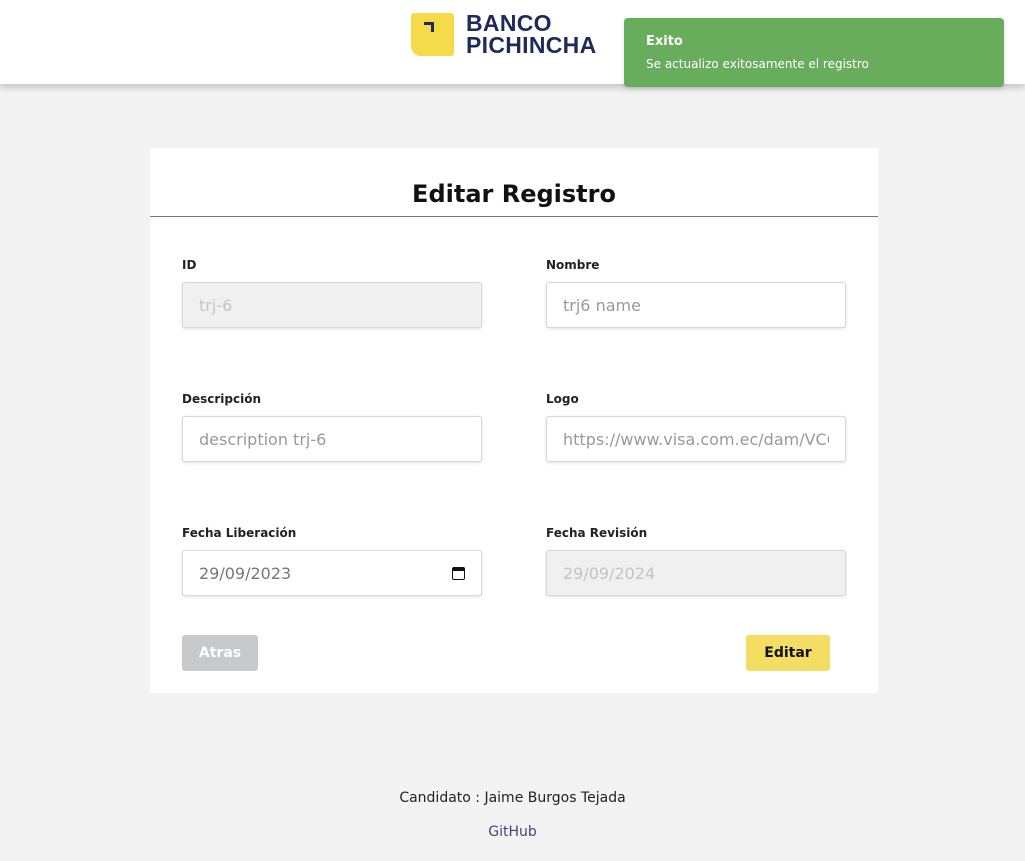 This screenshot has width=1025, height=861. I want to click on field-fecha-liberacion: Fecha Liberación 29/09/2023, so click(332, 561).